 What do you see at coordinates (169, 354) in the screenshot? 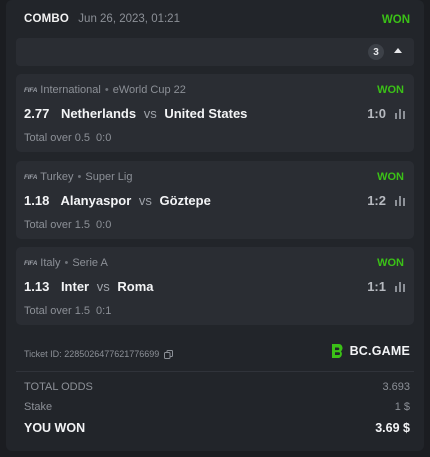
I see `copy-icon` at bounding box center [169, 354].